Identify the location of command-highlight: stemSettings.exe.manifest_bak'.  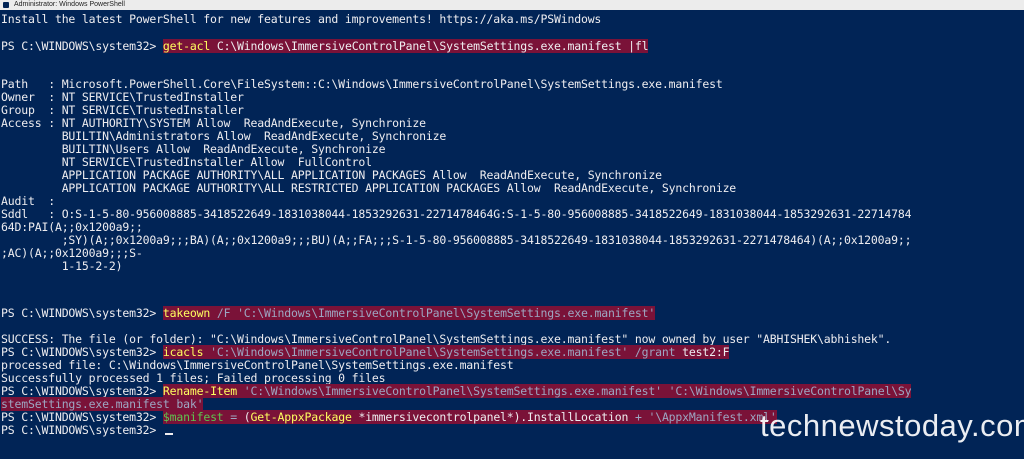
(102, 404).